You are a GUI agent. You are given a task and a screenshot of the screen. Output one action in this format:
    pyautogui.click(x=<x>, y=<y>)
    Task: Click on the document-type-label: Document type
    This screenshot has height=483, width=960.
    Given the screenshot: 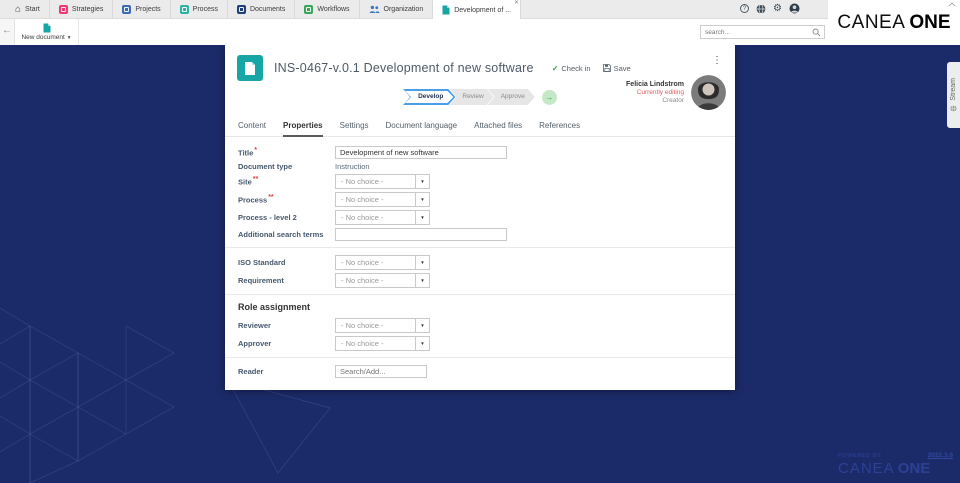 What is the action you would take?
    pyautogui.click(x=265, y=166)
    